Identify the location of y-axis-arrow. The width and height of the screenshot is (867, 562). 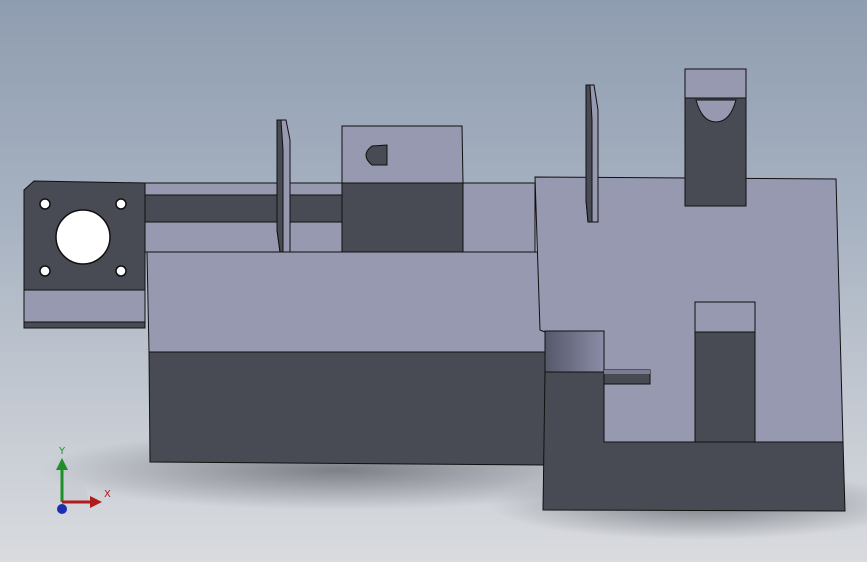
(62, 464).